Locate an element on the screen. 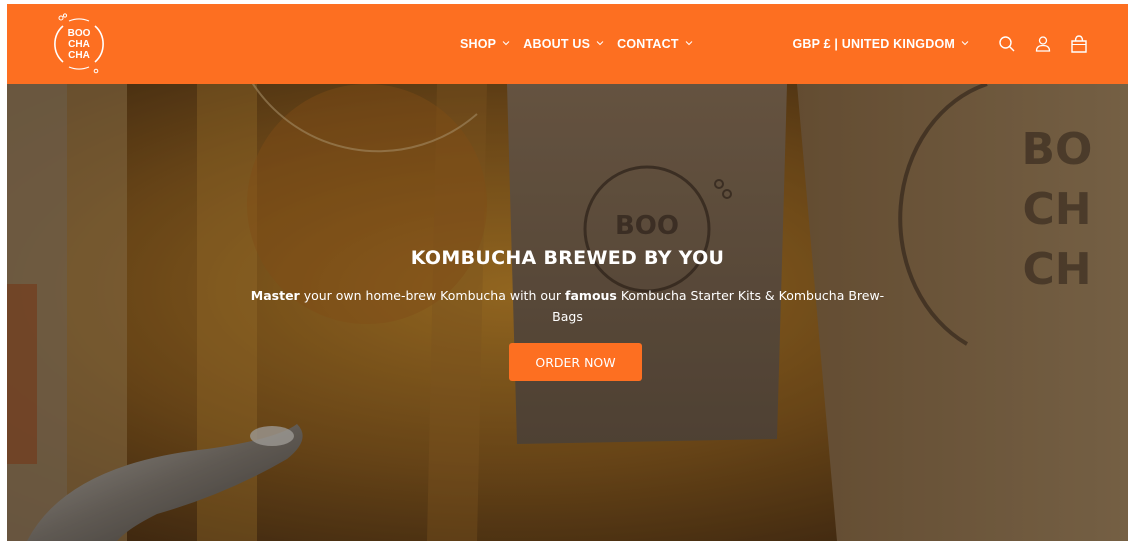 This screenshot has width=1134, height=541. brand-logo: BOO CHA CHA is located at coordinates (79, 44).